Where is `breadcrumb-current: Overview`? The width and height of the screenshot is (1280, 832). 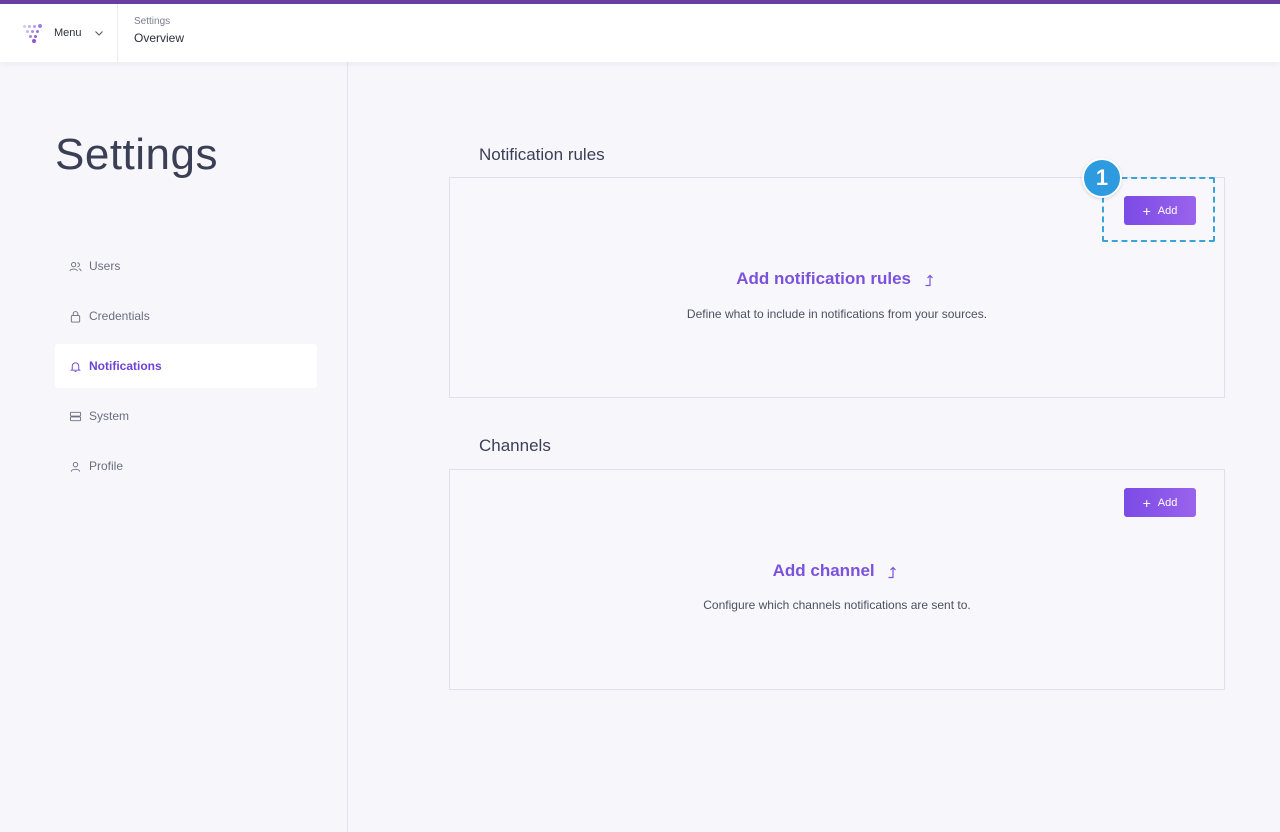
breadcrumb-current: Overview is located at coordinates (159, 38).